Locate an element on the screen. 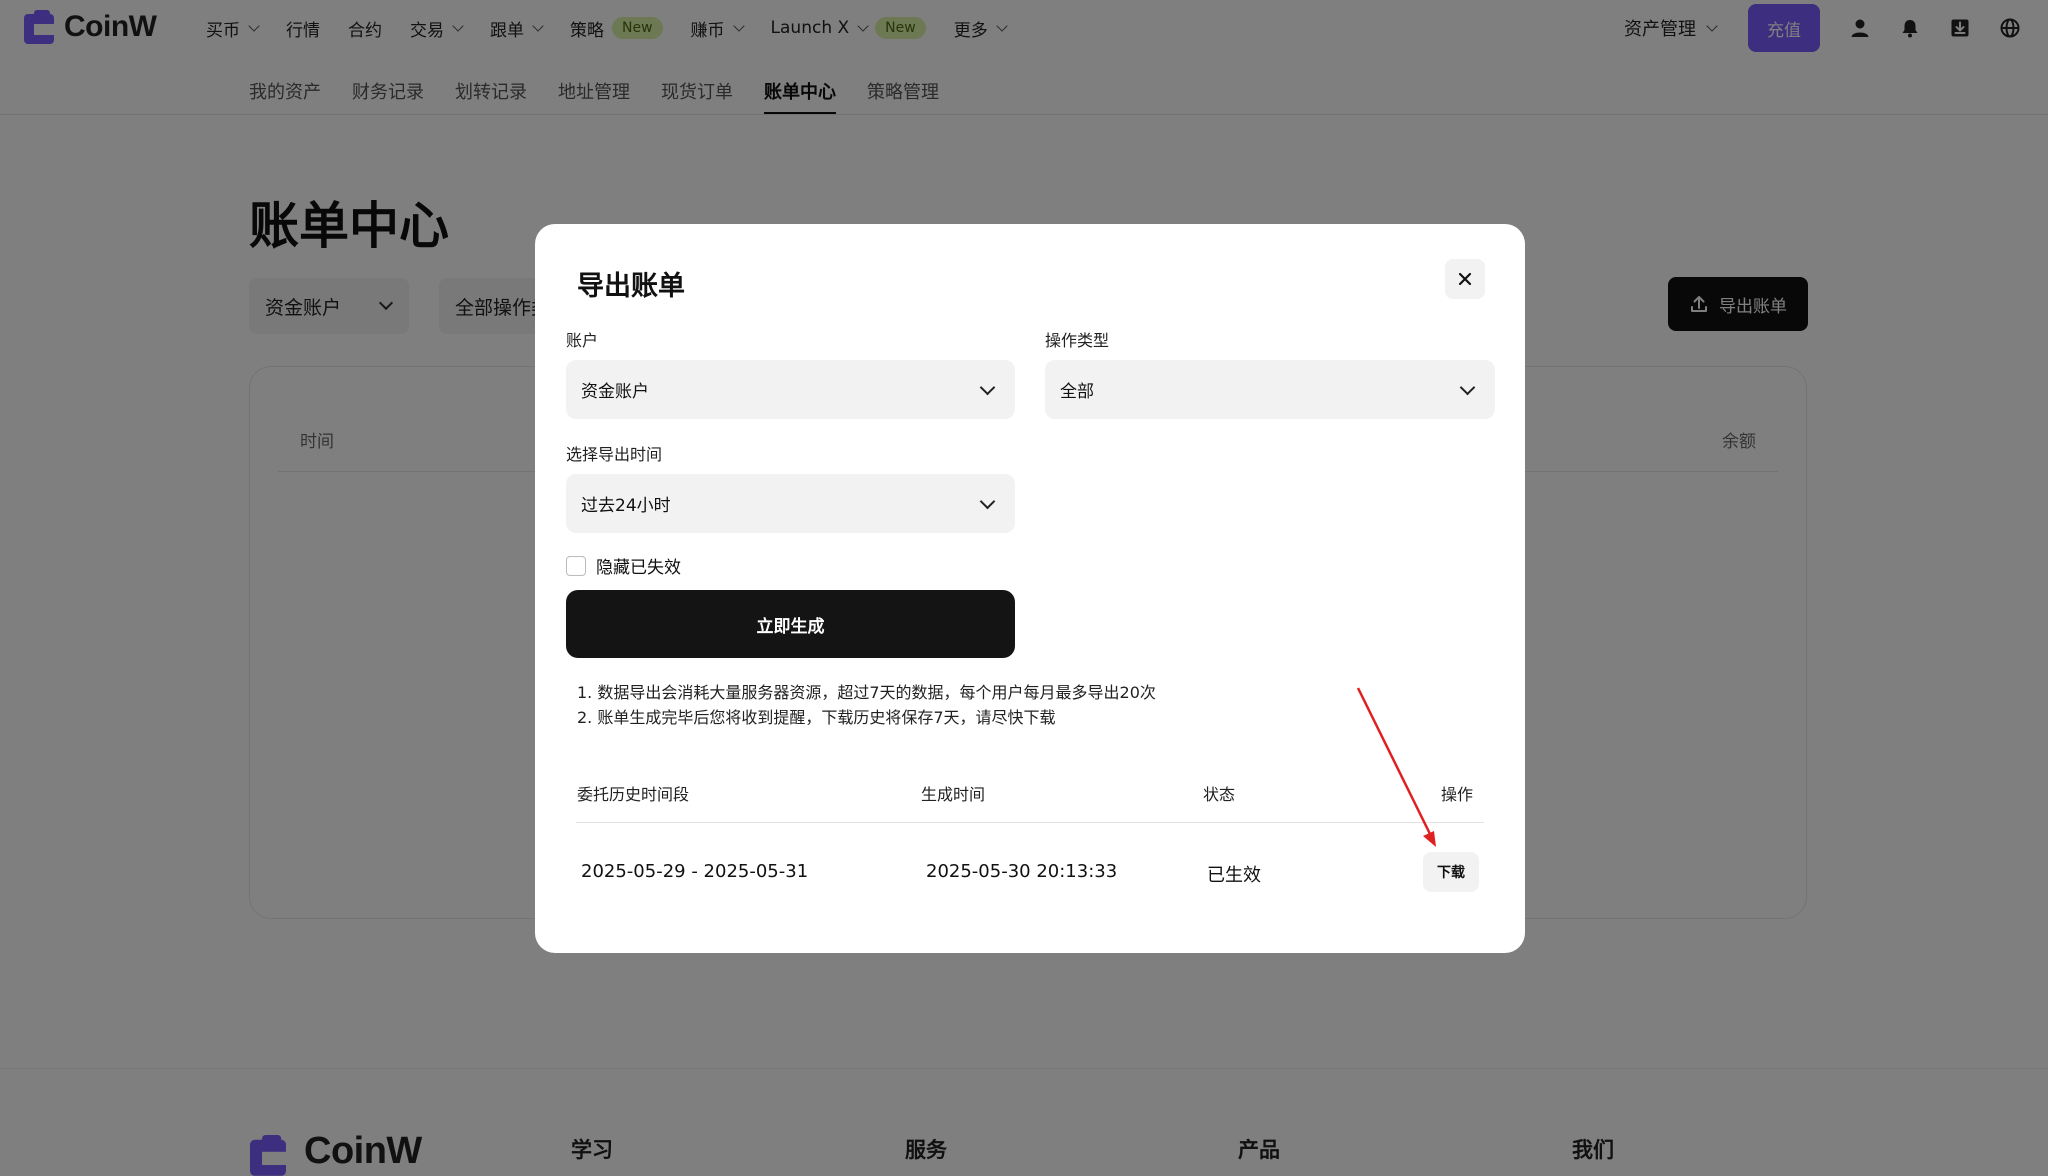 This screenshot has height=1176, width=2048. column-header-action: 操作 is located at coordinates (1457, 794).